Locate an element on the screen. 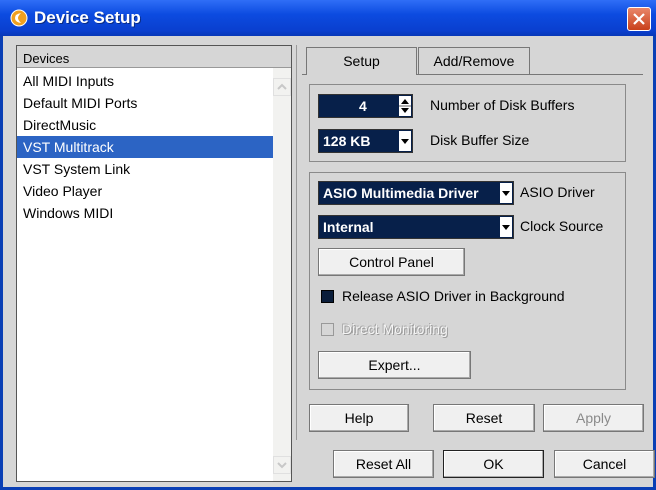  reset-all-button: Reset All is located at coordinates (383, 464).